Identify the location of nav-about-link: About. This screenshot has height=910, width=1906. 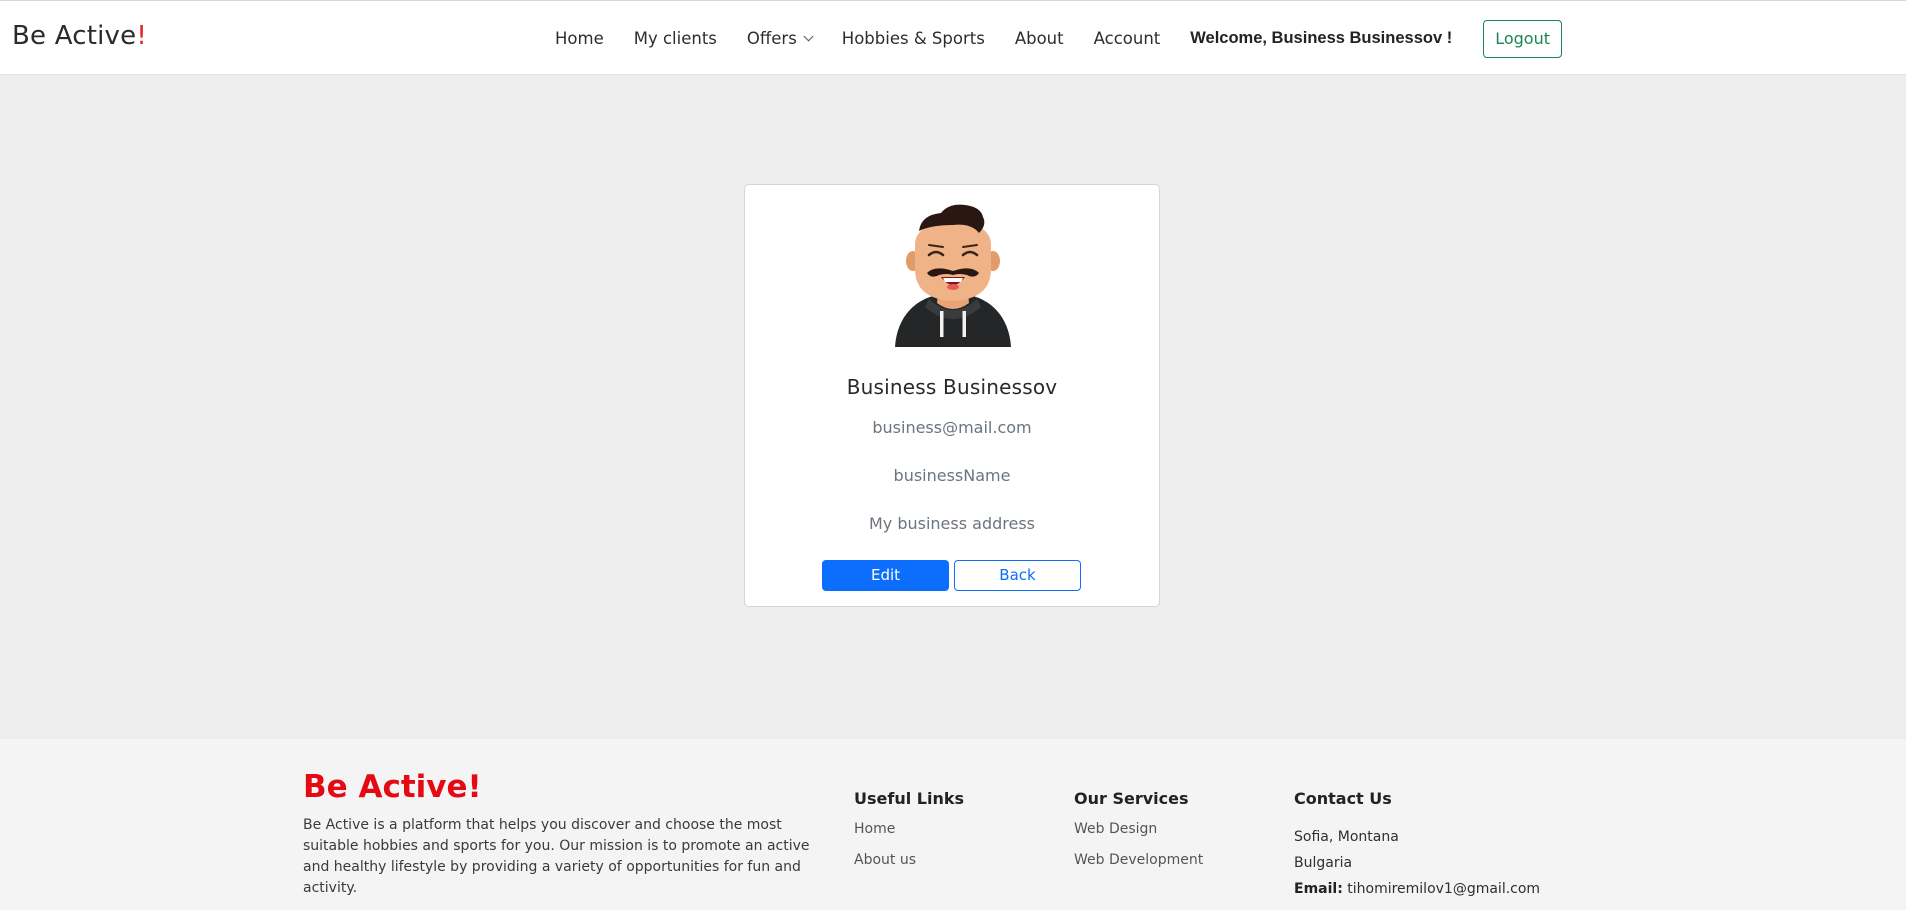
(1039, 38).